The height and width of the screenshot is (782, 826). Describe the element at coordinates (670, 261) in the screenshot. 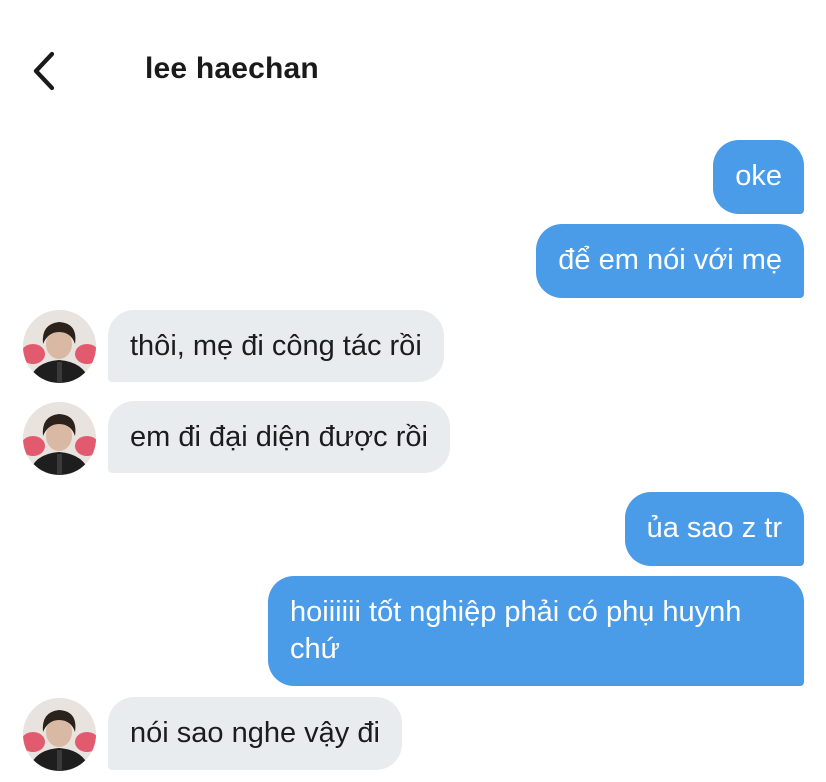

I see `message-bubble-outgoing: để em nói với mẹ` at that location.